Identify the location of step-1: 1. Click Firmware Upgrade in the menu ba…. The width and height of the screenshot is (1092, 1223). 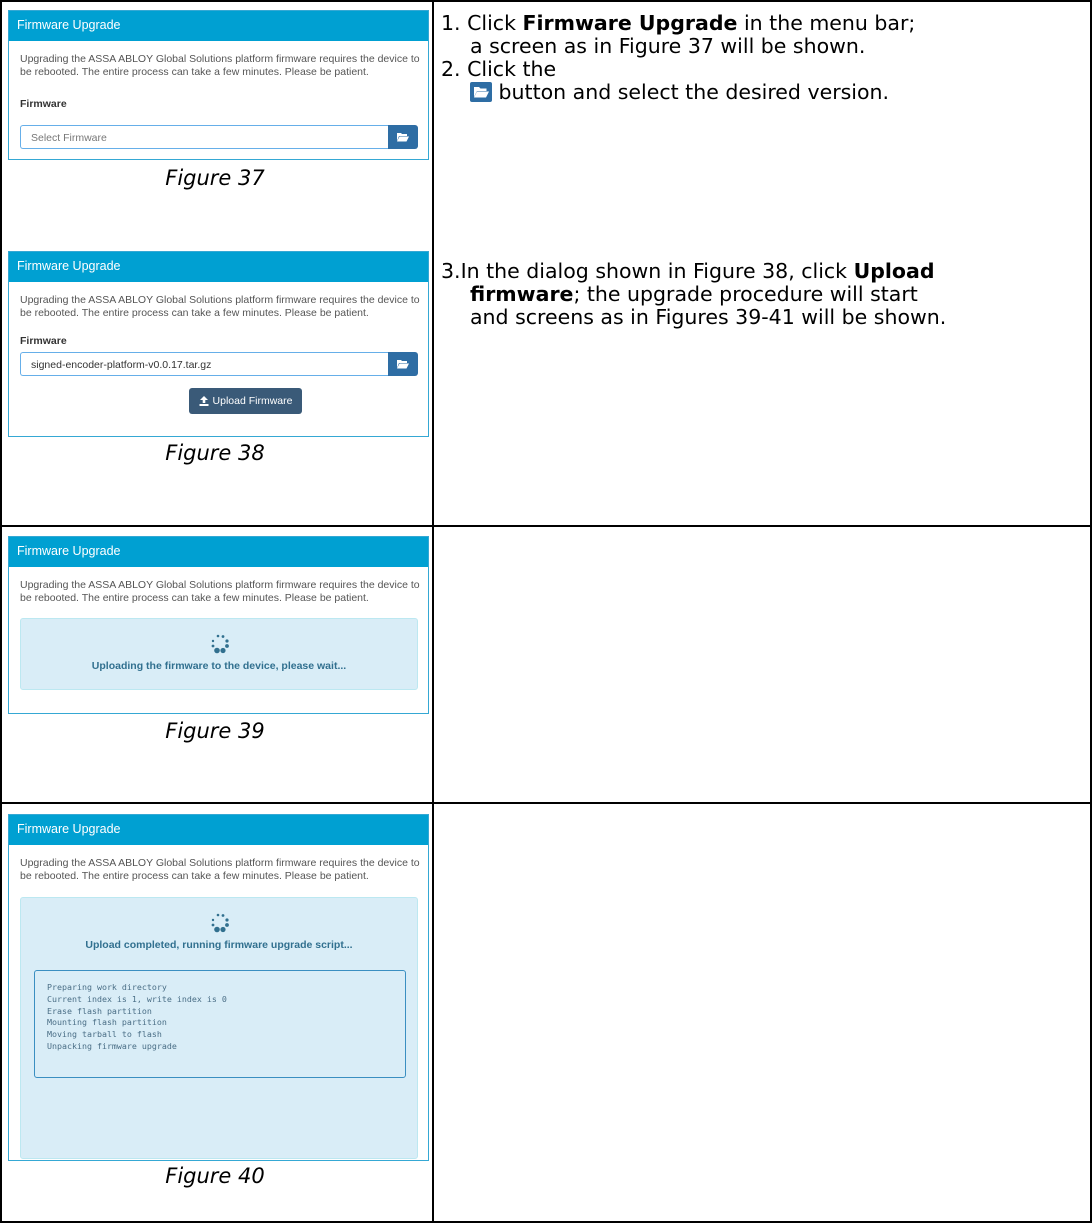
(678, 23).